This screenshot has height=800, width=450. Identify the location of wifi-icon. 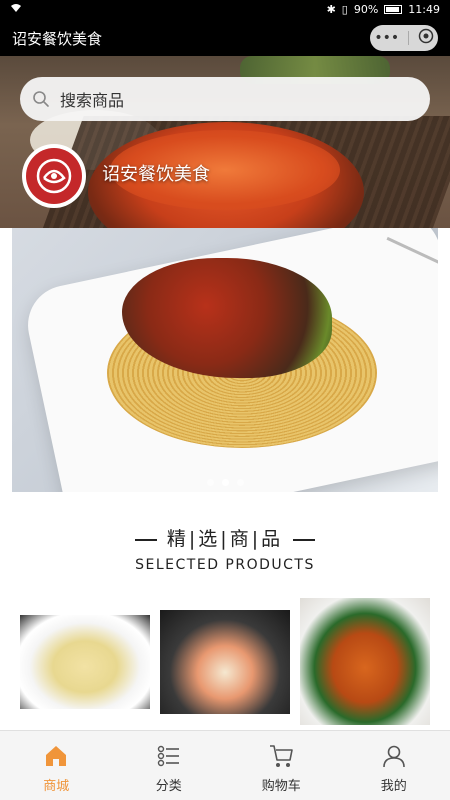
(16, 9).